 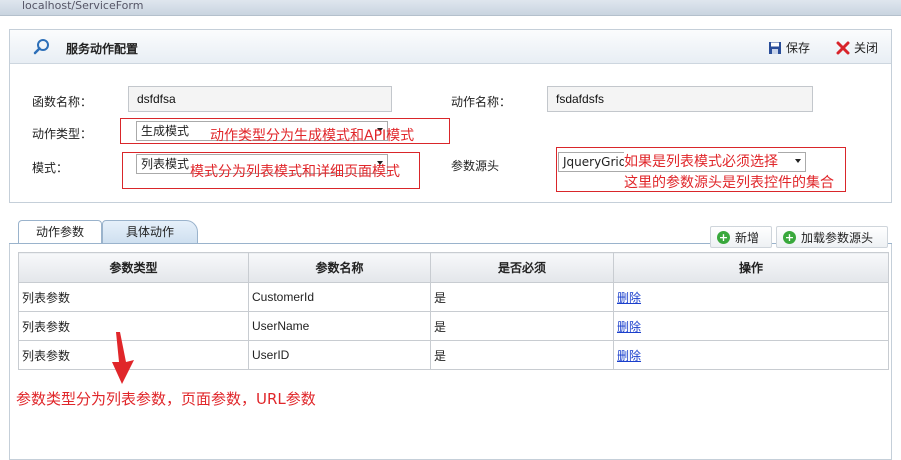 What do you see at coordinates (60, 232) in the screenshot?
I see `tab-action-params: 动作参数` at bounding box center [60, 232].